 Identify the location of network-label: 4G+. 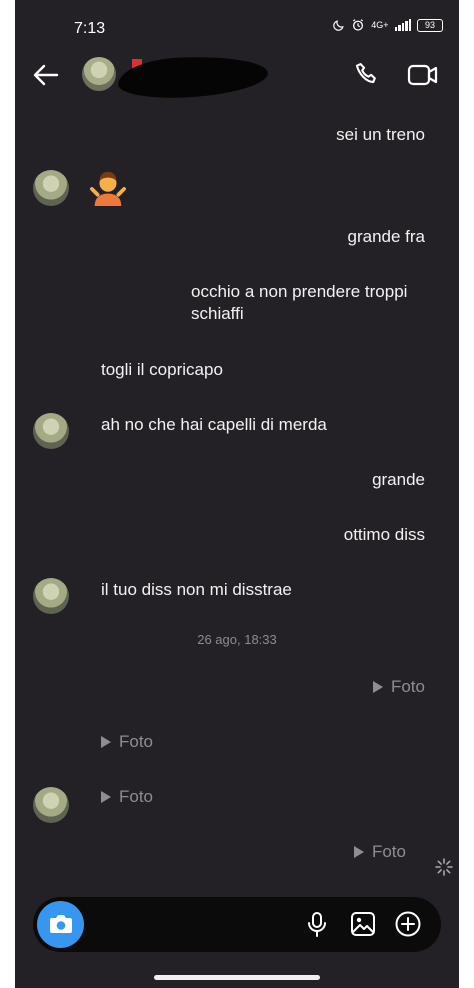
(380, 25).